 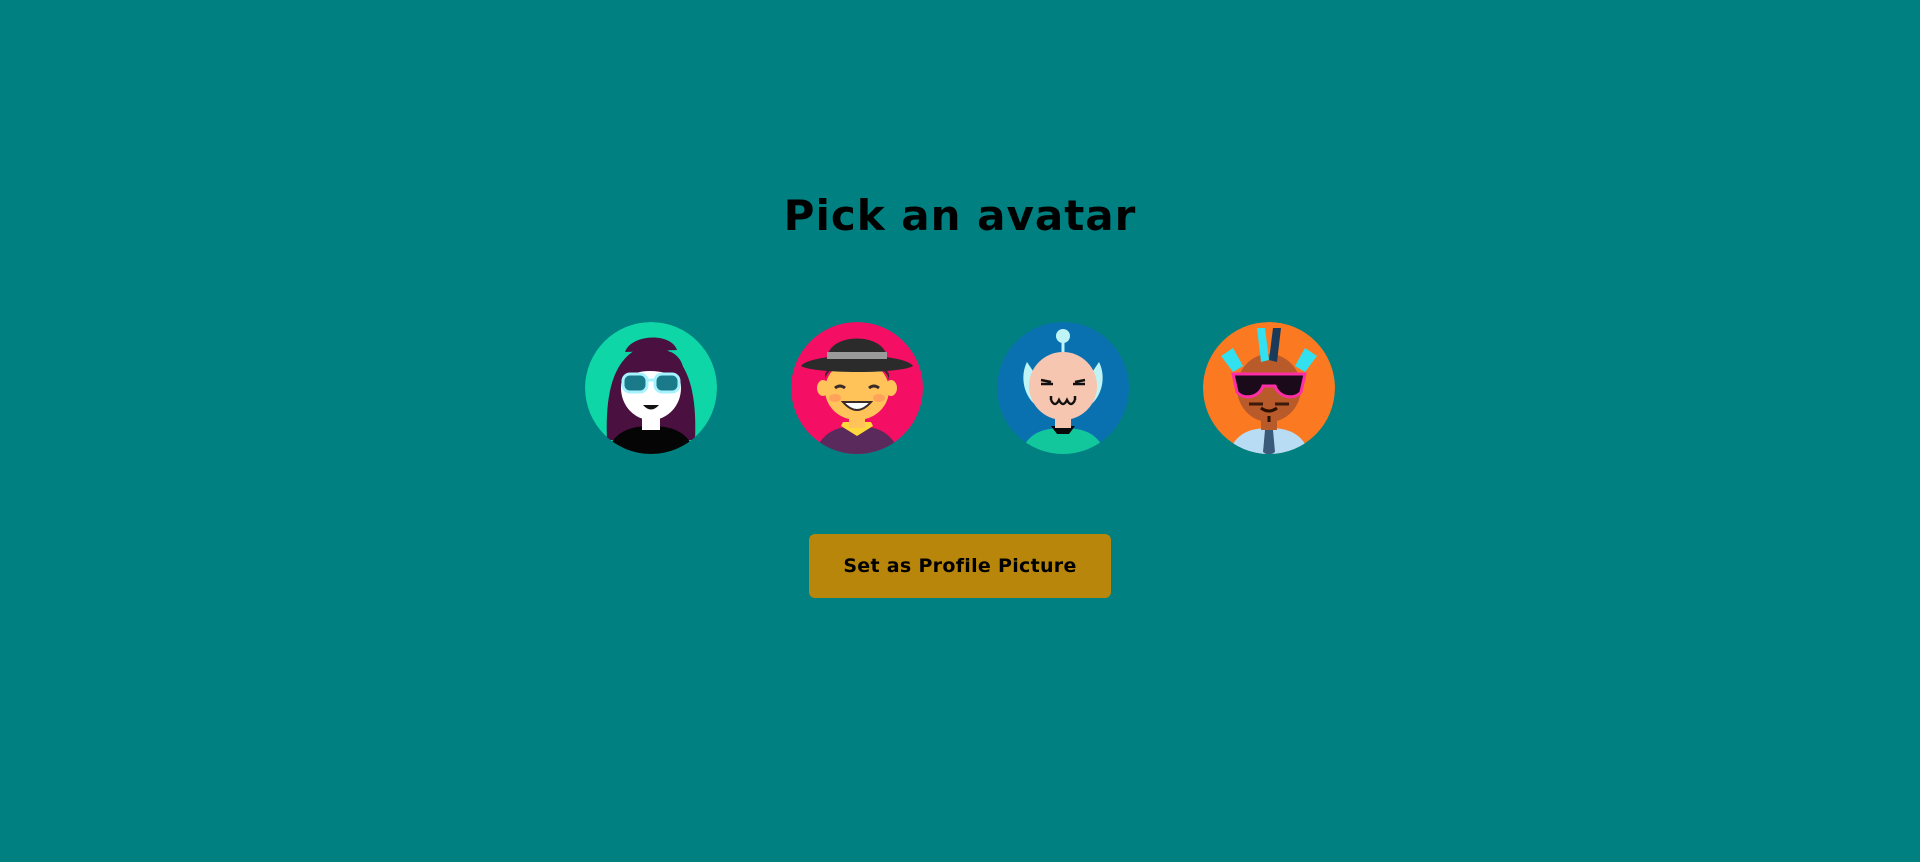 I want to click on set-profile-picture-button: Set as Profile Picture, so click(x=960, y=566).